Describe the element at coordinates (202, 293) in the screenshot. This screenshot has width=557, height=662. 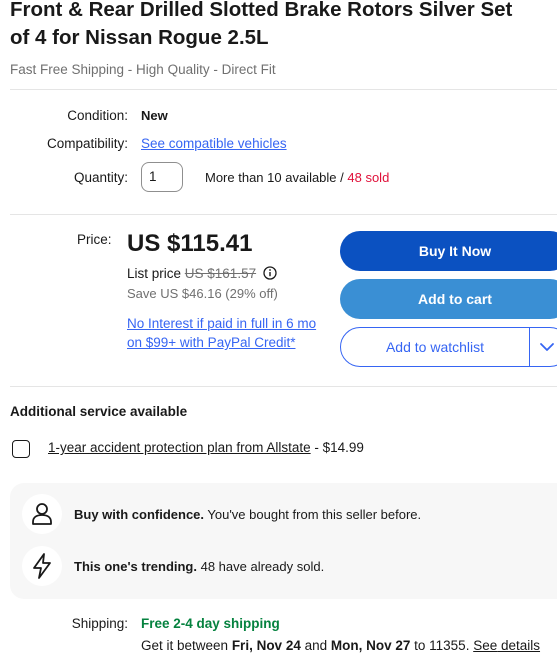
I see `savings: Save US $46.16 (29% off)` at that location.